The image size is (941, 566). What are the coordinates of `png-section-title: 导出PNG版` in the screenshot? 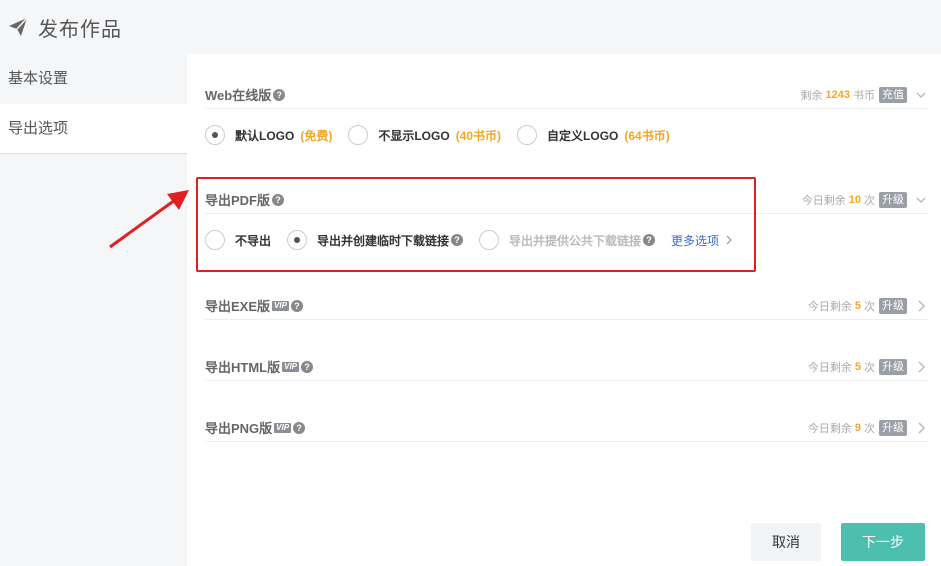 It's located at (239, 428).